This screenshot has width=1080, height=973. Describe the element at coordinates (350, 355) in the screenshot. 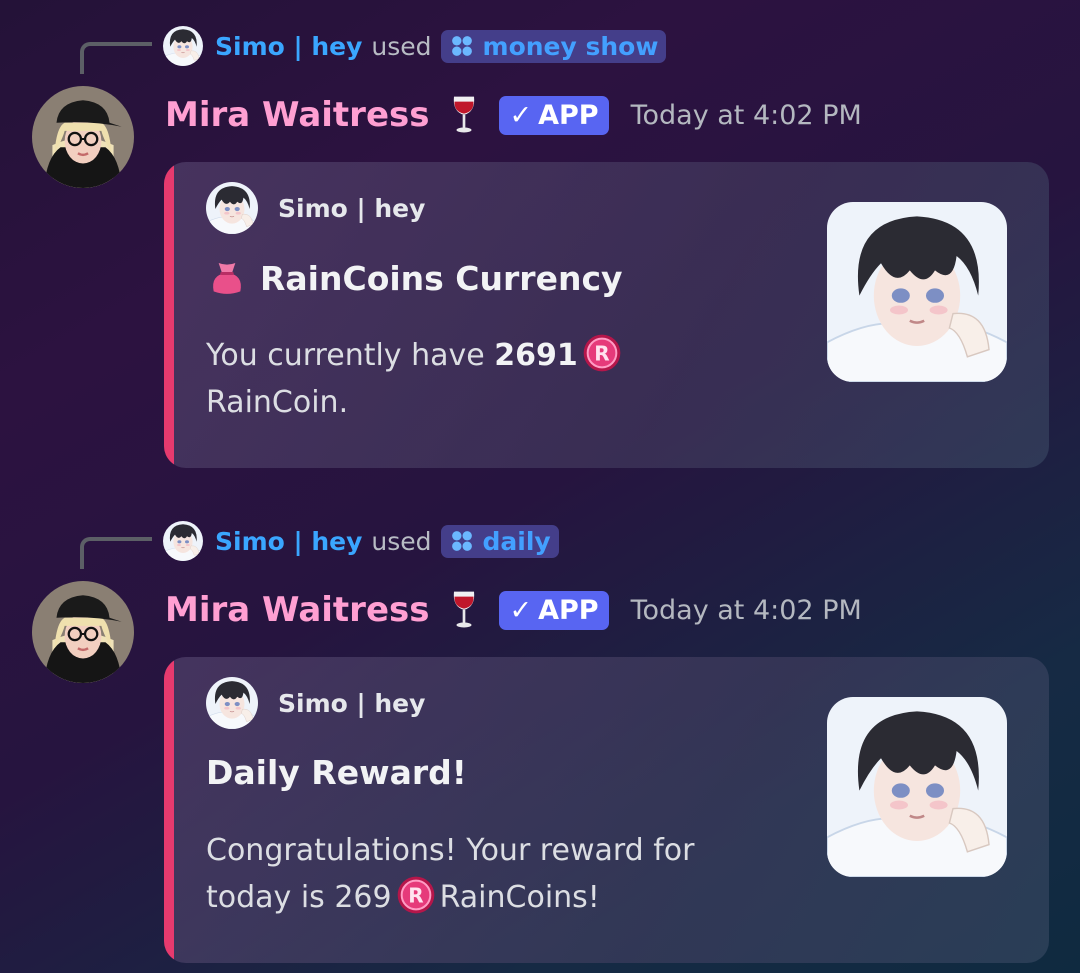

I see `desc-prefix: You currently have` at that location.